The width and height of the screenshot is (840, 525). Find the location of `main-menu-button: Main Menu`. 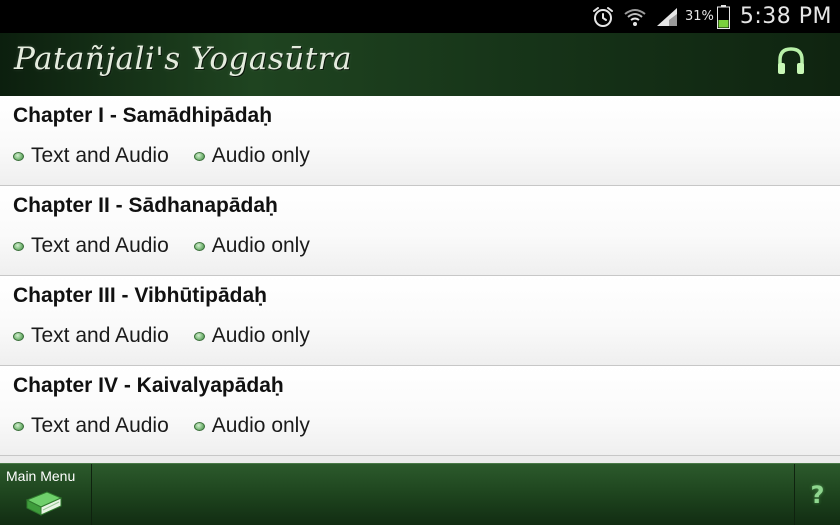

main-menu-button: Main Menu is located at coordinates (46, 494).